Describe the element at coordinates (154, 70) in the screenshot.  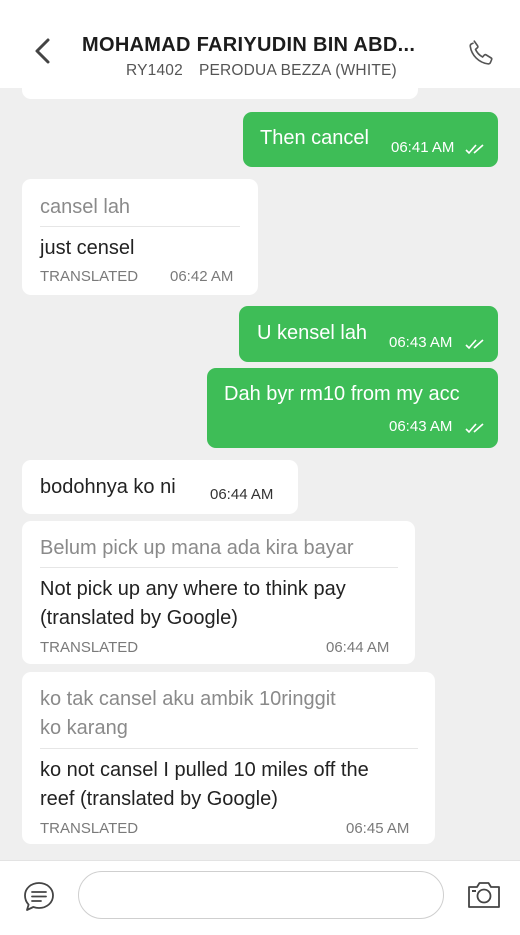
I see `plate-number: RY1402` at that location.